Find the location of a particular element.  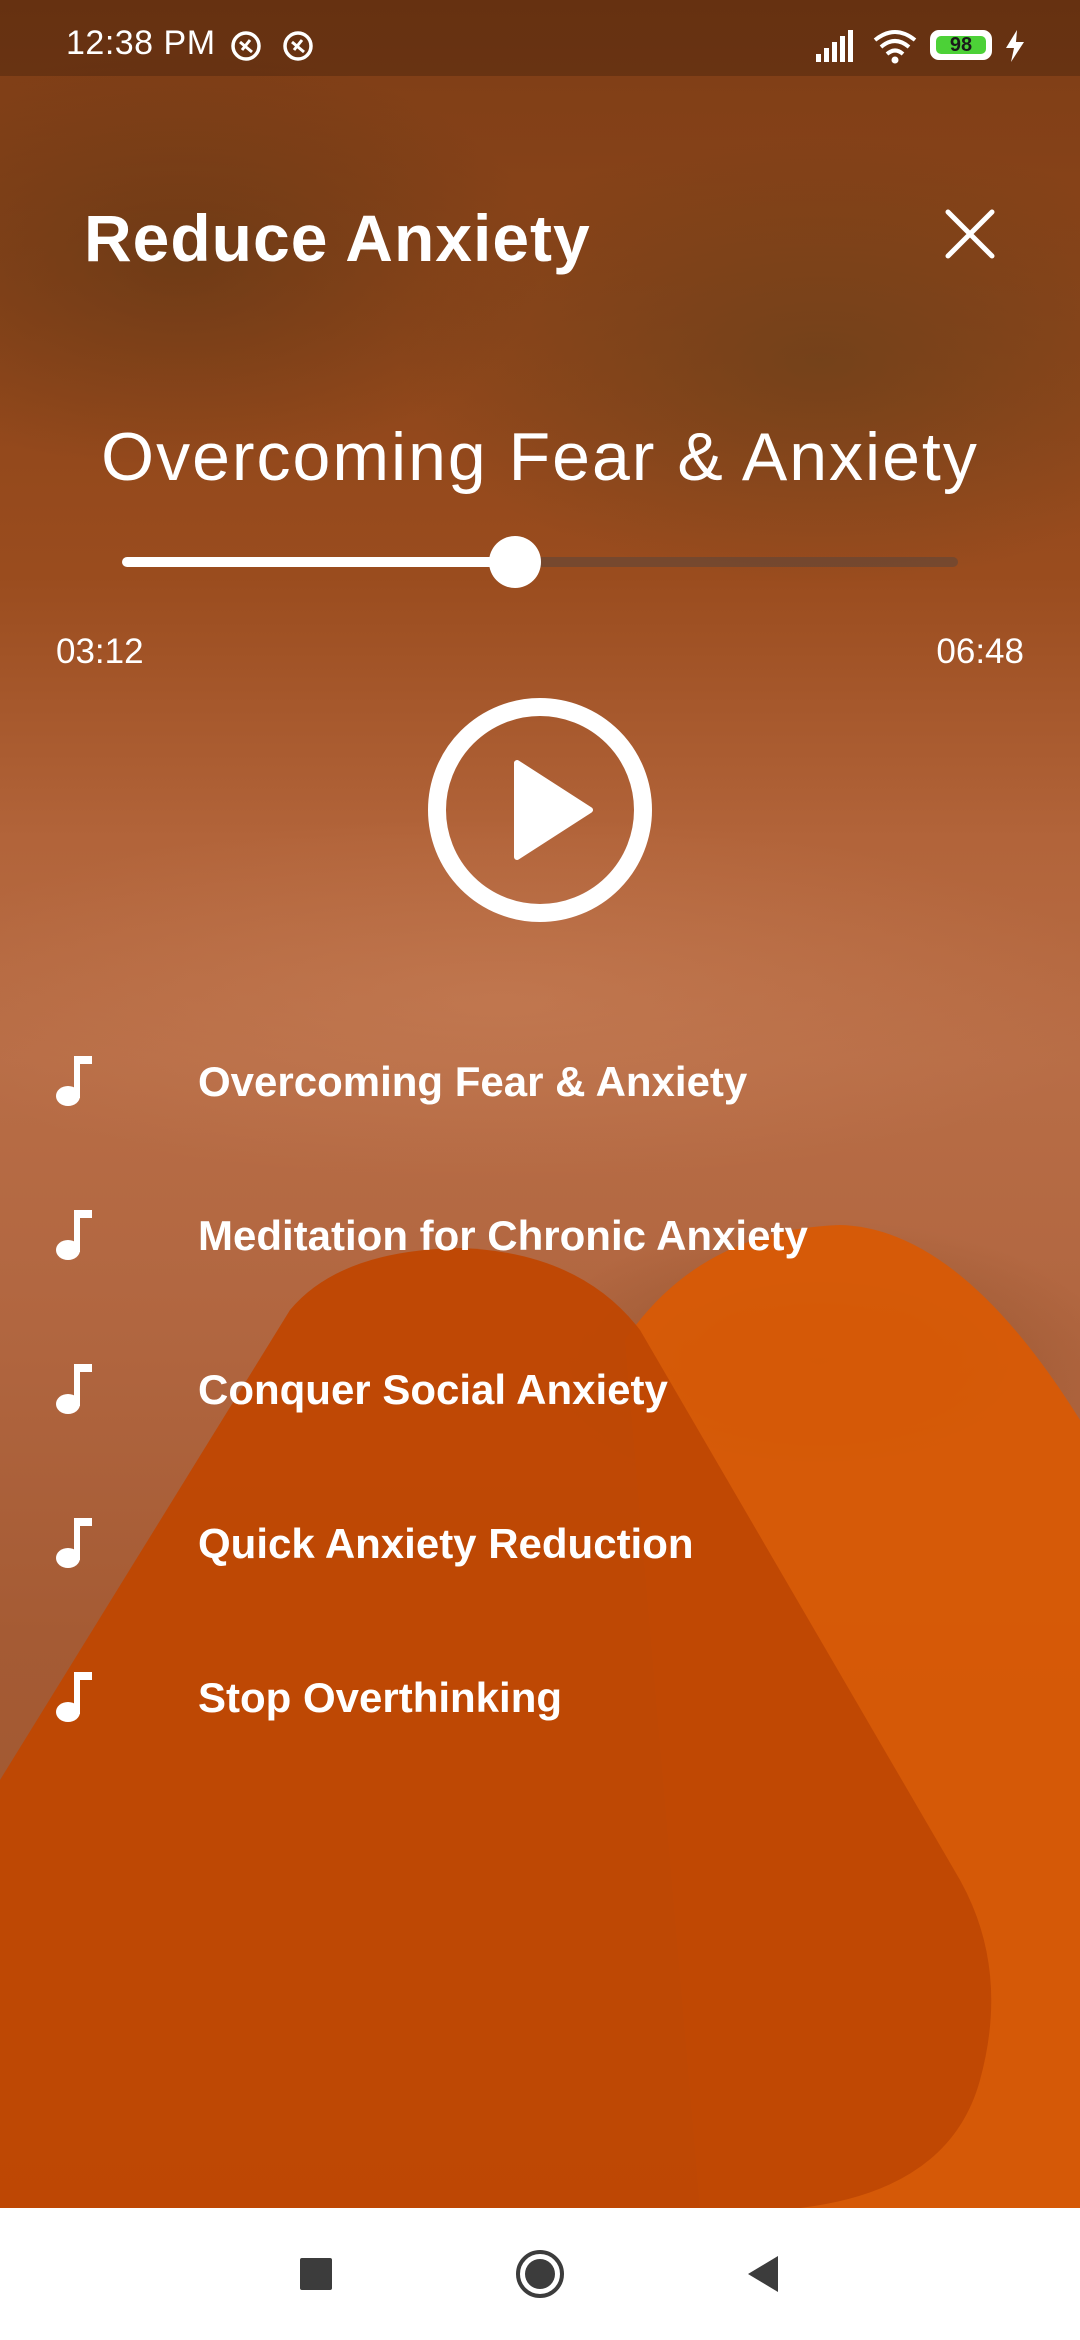

track-title: Overcoming Fear & Anxiety is located at coordinates (540, 457).